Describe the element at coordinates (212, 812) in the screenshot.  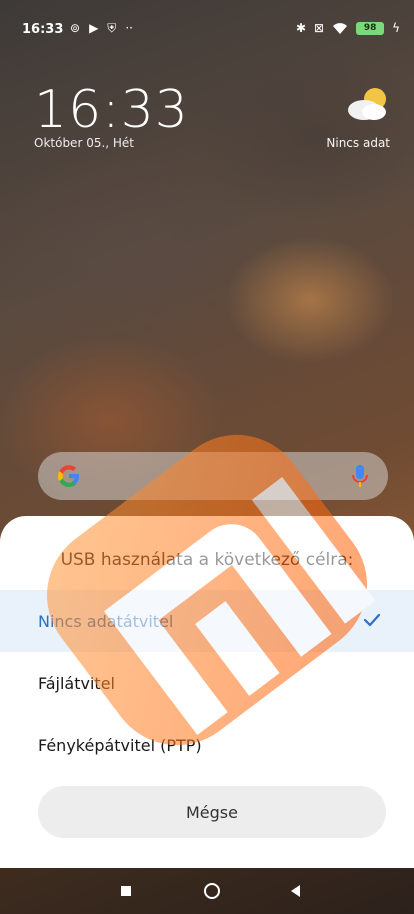
I see `cancel-button: Mégse` at that location.